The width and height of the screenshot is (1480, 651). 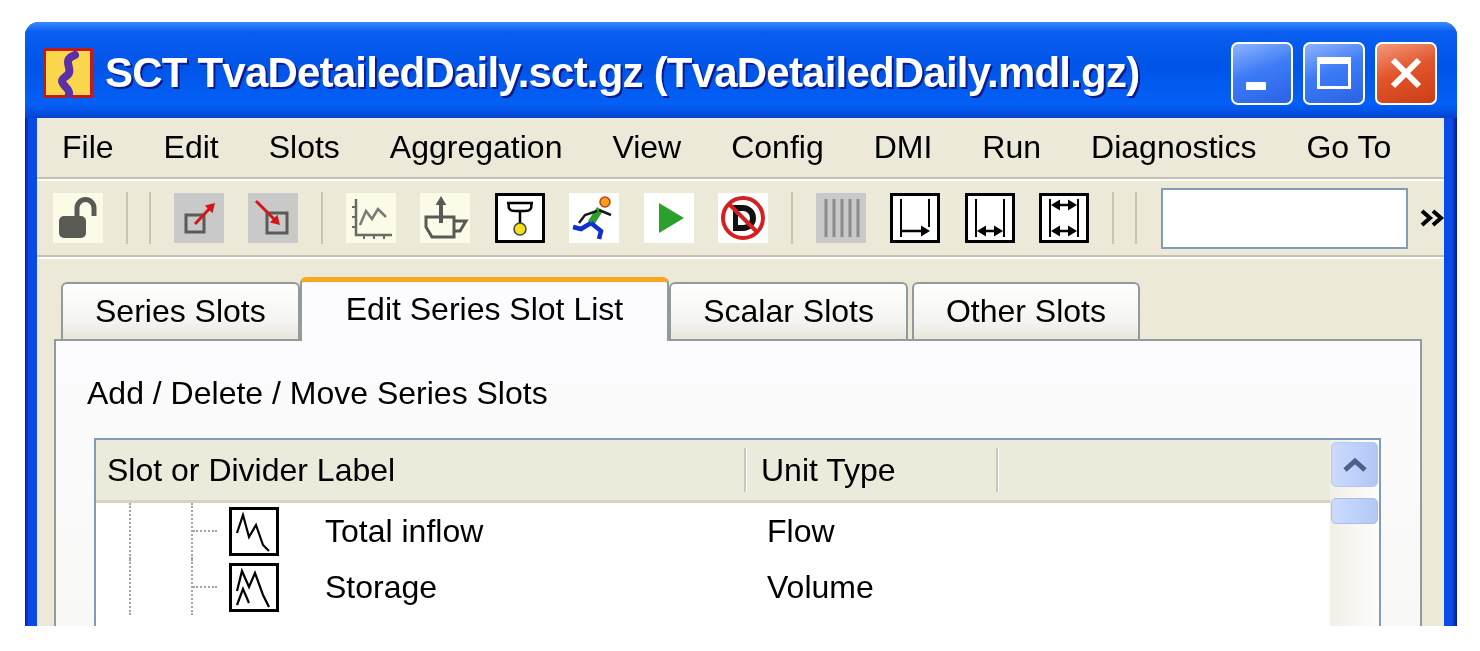 I want to click on running-person-icon, so click(x=594, y=218).